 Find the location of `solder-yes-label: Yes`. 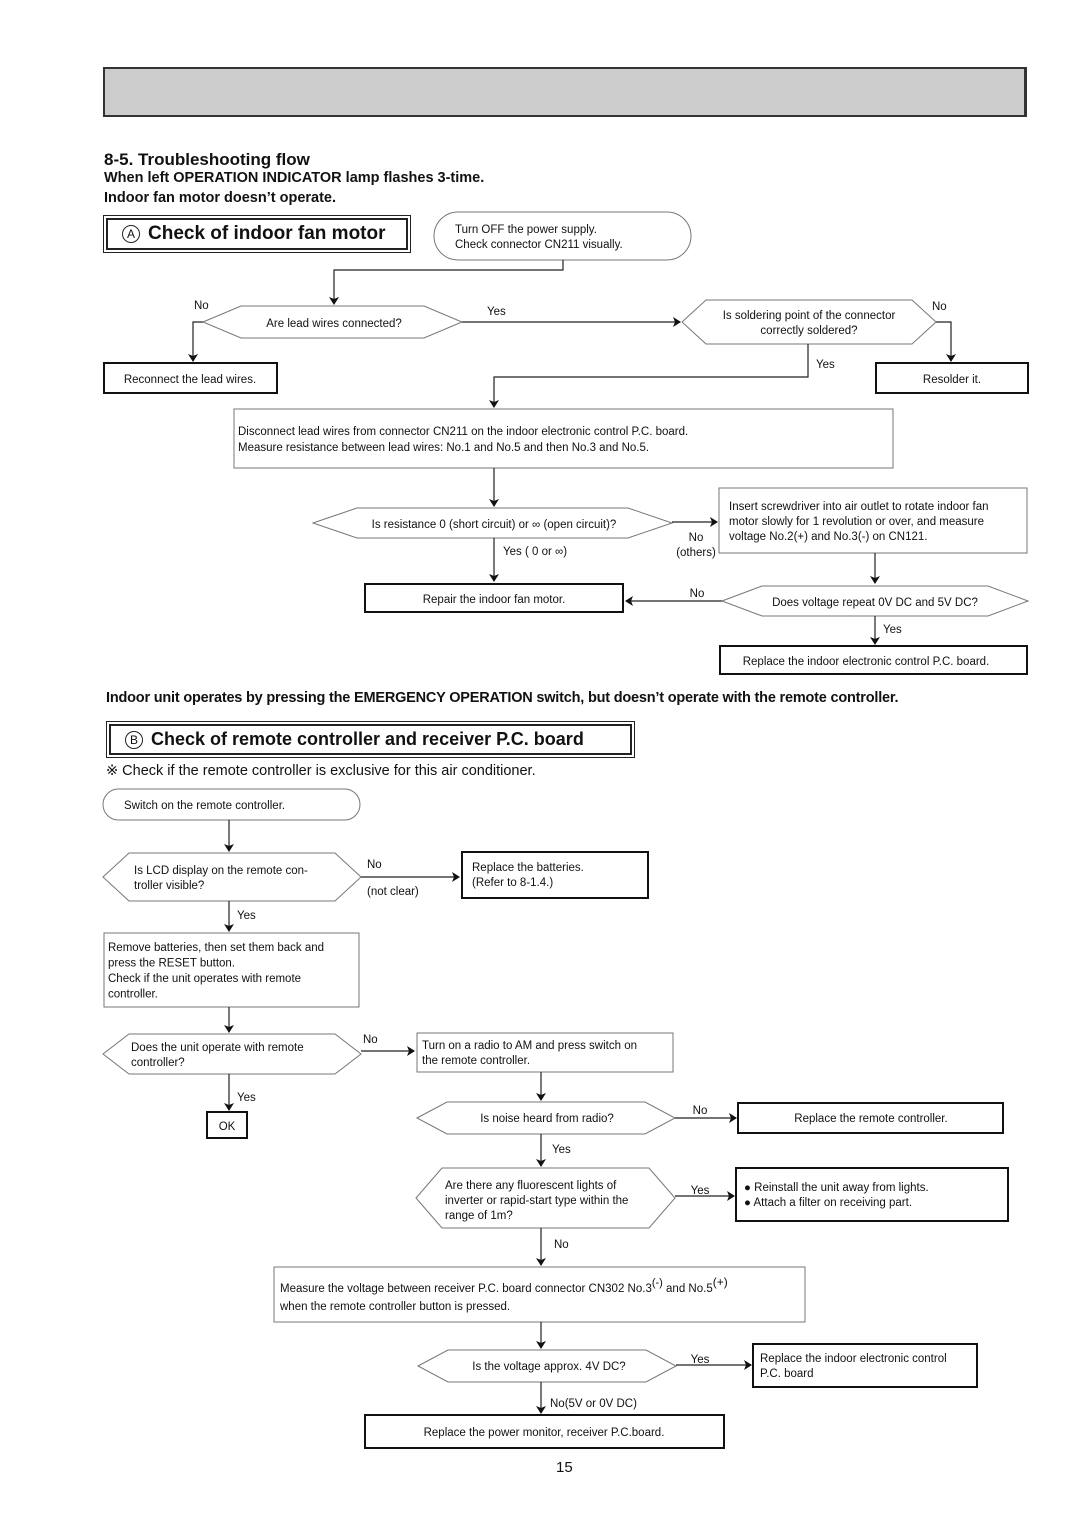

solder-yes-label: Yes is located at coordinates (825, 365).